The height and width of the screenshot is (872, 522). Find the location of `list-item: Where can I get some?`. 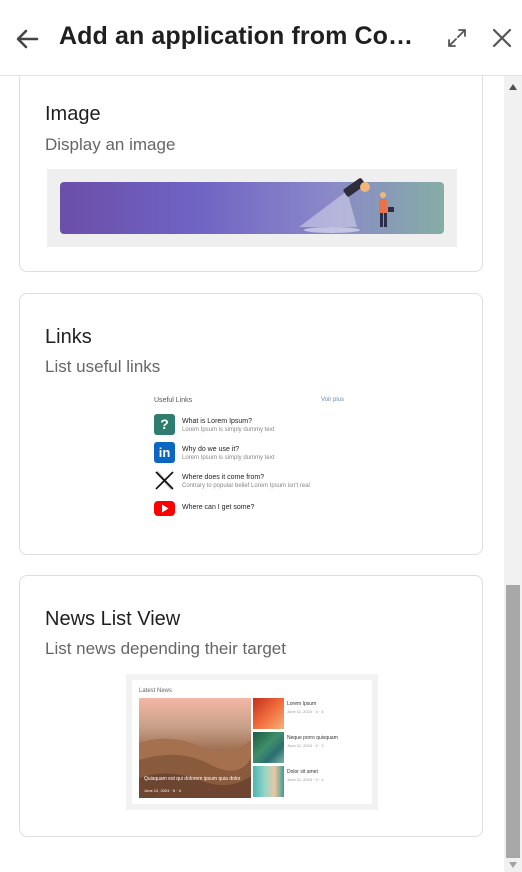

list-item: Where can I get some? is located at coordinates (254, 509).